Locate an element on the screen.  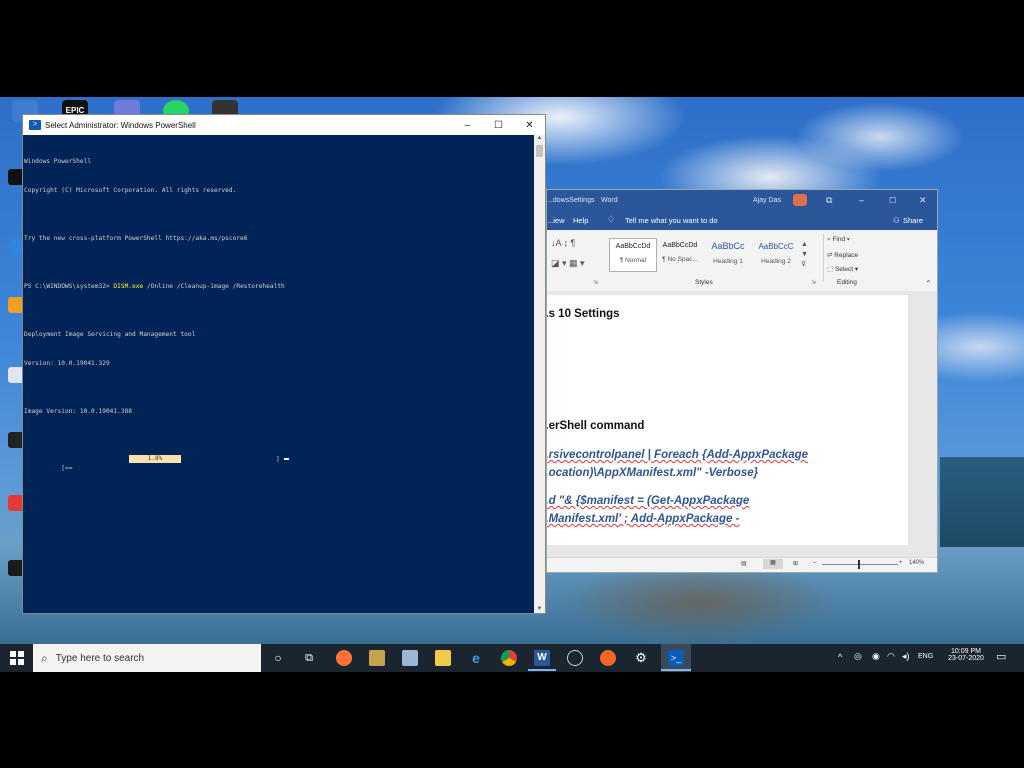
show-hidden-icons: ^ is located at coordinates (840, 657).